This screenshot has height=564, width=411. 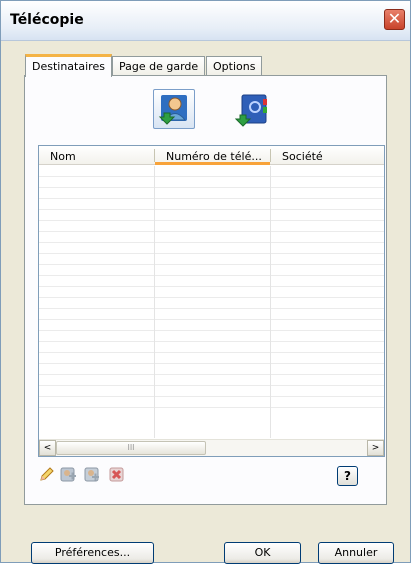 What do you see at coordinates (96, 155) in the screenshot?
I see `column-header-nom: Nom` at bounding box center [96, 155].